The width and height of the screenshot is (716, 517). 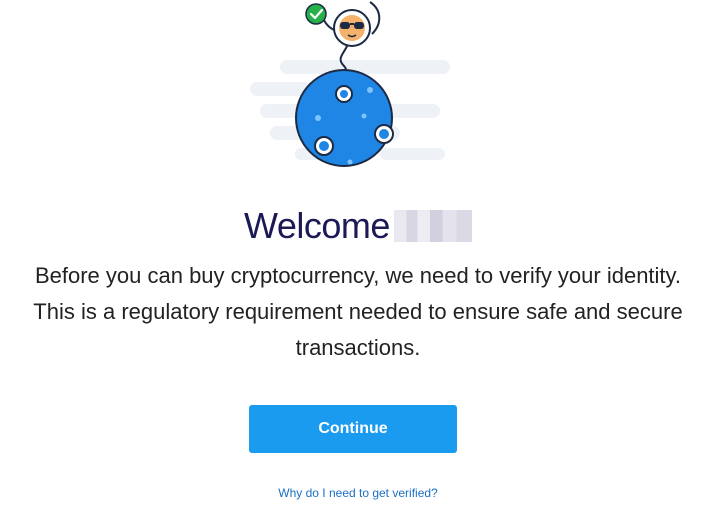 What do you see at coordinates (358, 493) in the screenshot?
I see `why-verify-link: Why do I need to get verified?` at bounding box center [358, 493].